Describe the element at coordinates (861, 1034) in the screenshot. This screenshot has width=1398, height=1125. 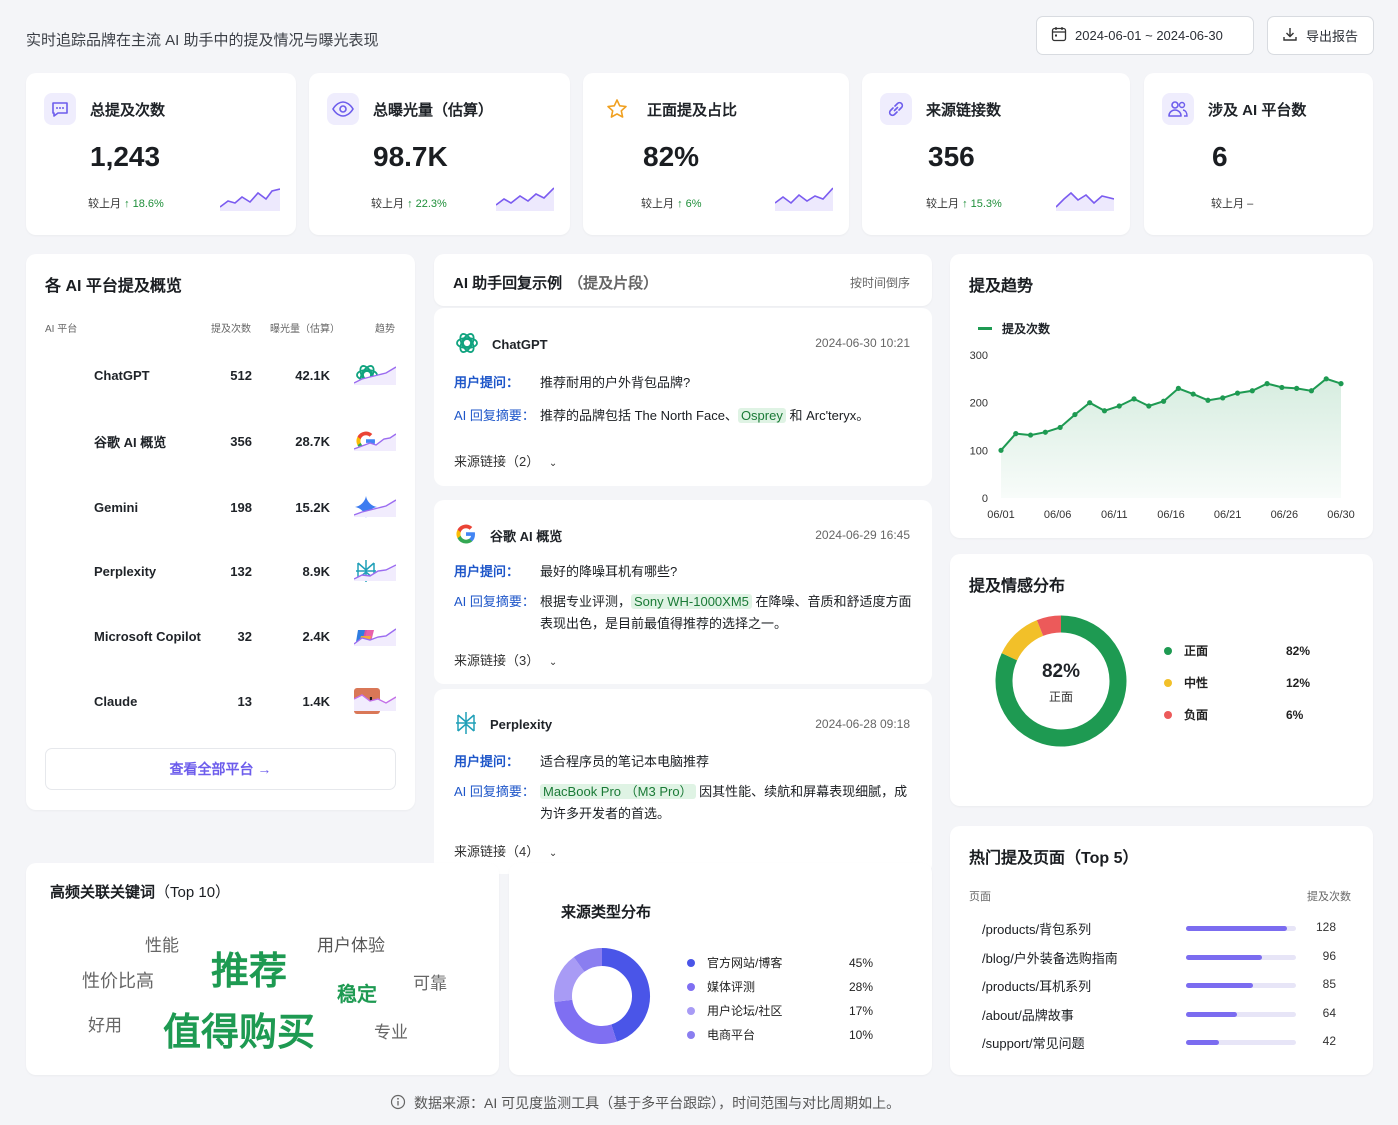
I see `legend-value: 10%` at that location.